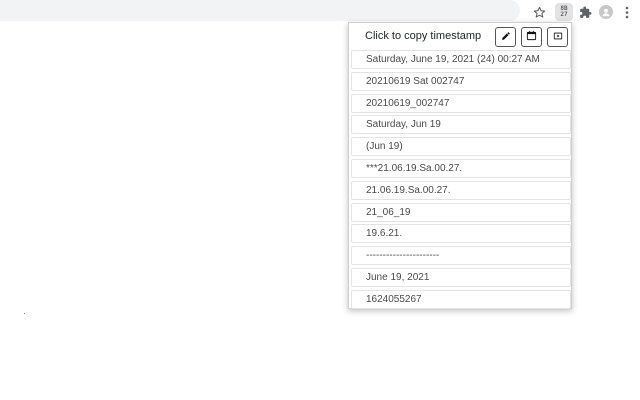  I want to click on timestamp-option: 19.6.21., so click(461, 234).